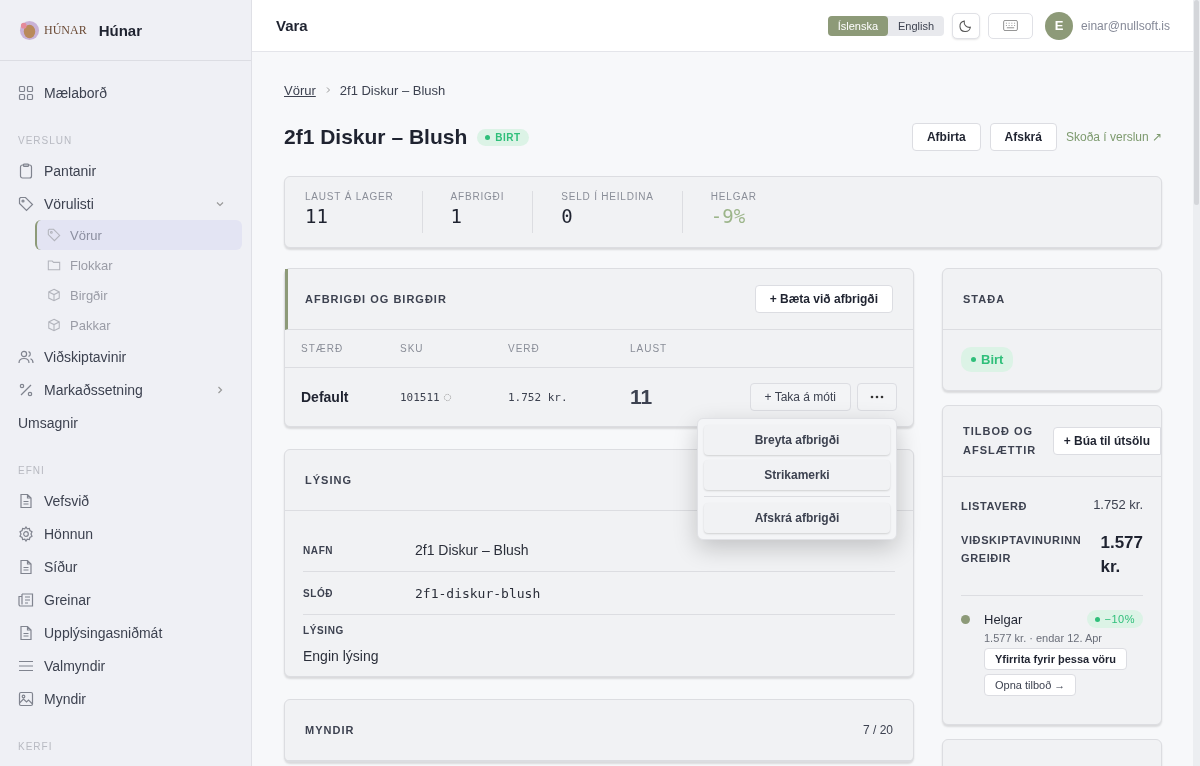 Image resolution: width=1200 pixels, height=766 pixels. Describe the element at coordinates (125, 422) in the screenshot. I see `sidebar-item: Umsagnir` at that location.